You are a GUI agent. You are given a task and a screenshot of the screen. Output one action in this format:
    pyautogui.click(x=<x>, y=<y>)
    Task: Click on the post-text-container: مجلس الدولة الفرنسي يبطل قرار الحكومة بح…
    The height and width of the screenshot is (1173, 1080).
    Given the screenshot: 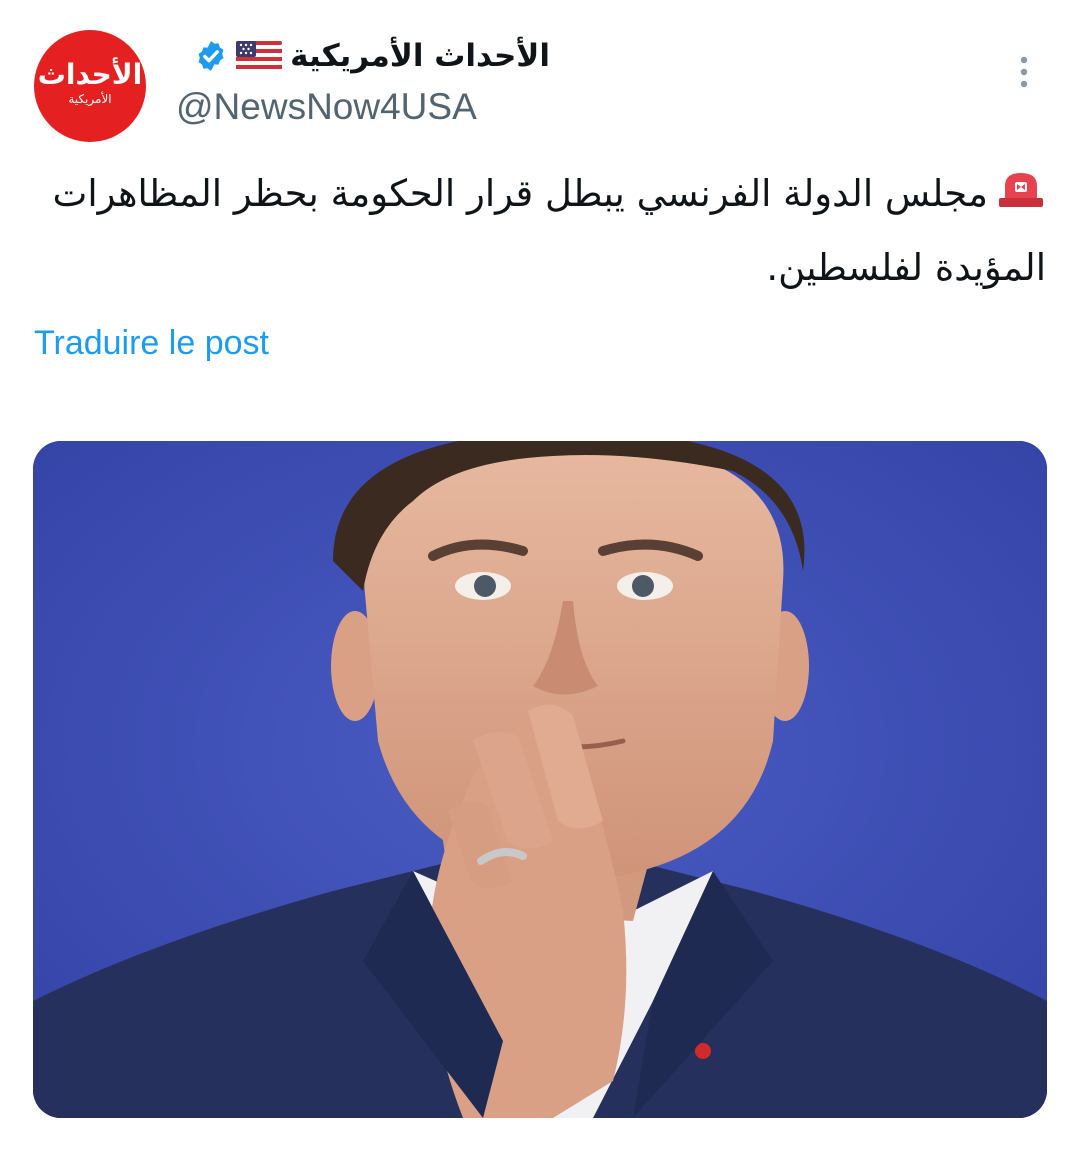 What is the action you would take?
    pyautogui.click(x=541, y=231)
    